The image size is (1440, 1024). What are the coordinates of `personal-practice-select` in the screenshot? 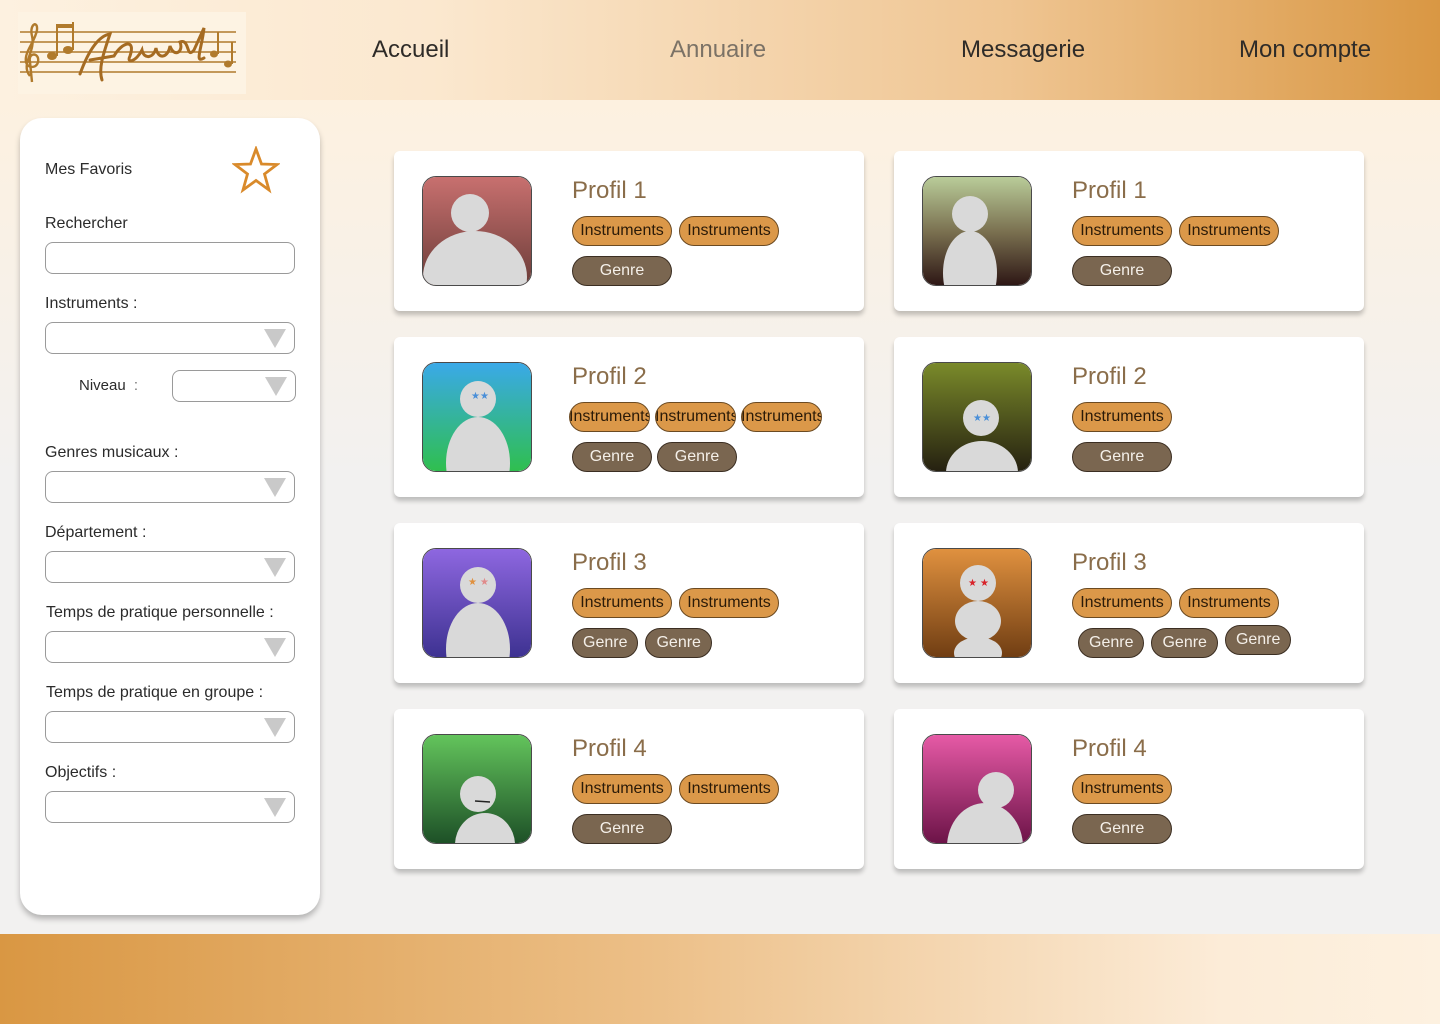 It's located at (170, 647).